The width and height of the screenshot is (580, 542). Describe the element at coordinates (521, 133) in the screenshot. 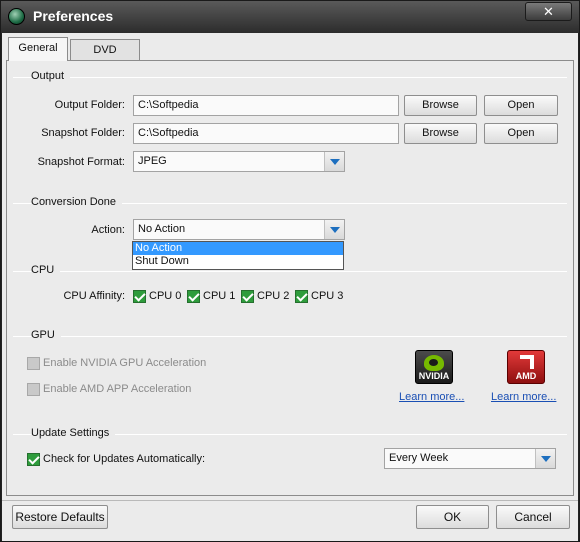

I see `snapshot-open-button: Open` at that location.